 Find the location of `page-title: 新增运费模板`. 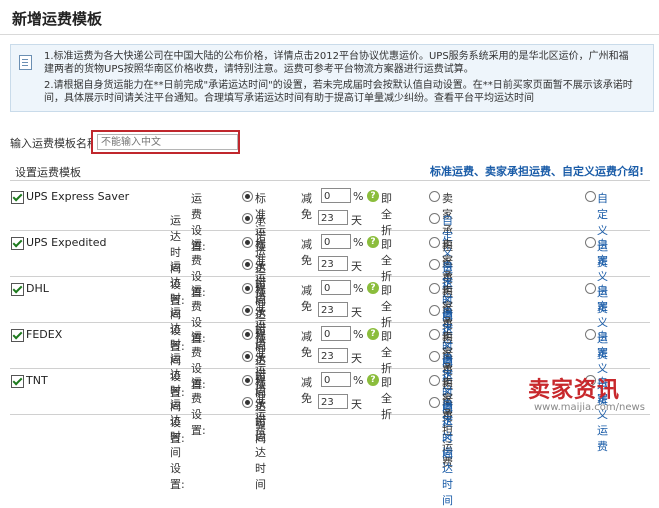

page-title: 新增运费模板 is located at coordinates (57, 19).